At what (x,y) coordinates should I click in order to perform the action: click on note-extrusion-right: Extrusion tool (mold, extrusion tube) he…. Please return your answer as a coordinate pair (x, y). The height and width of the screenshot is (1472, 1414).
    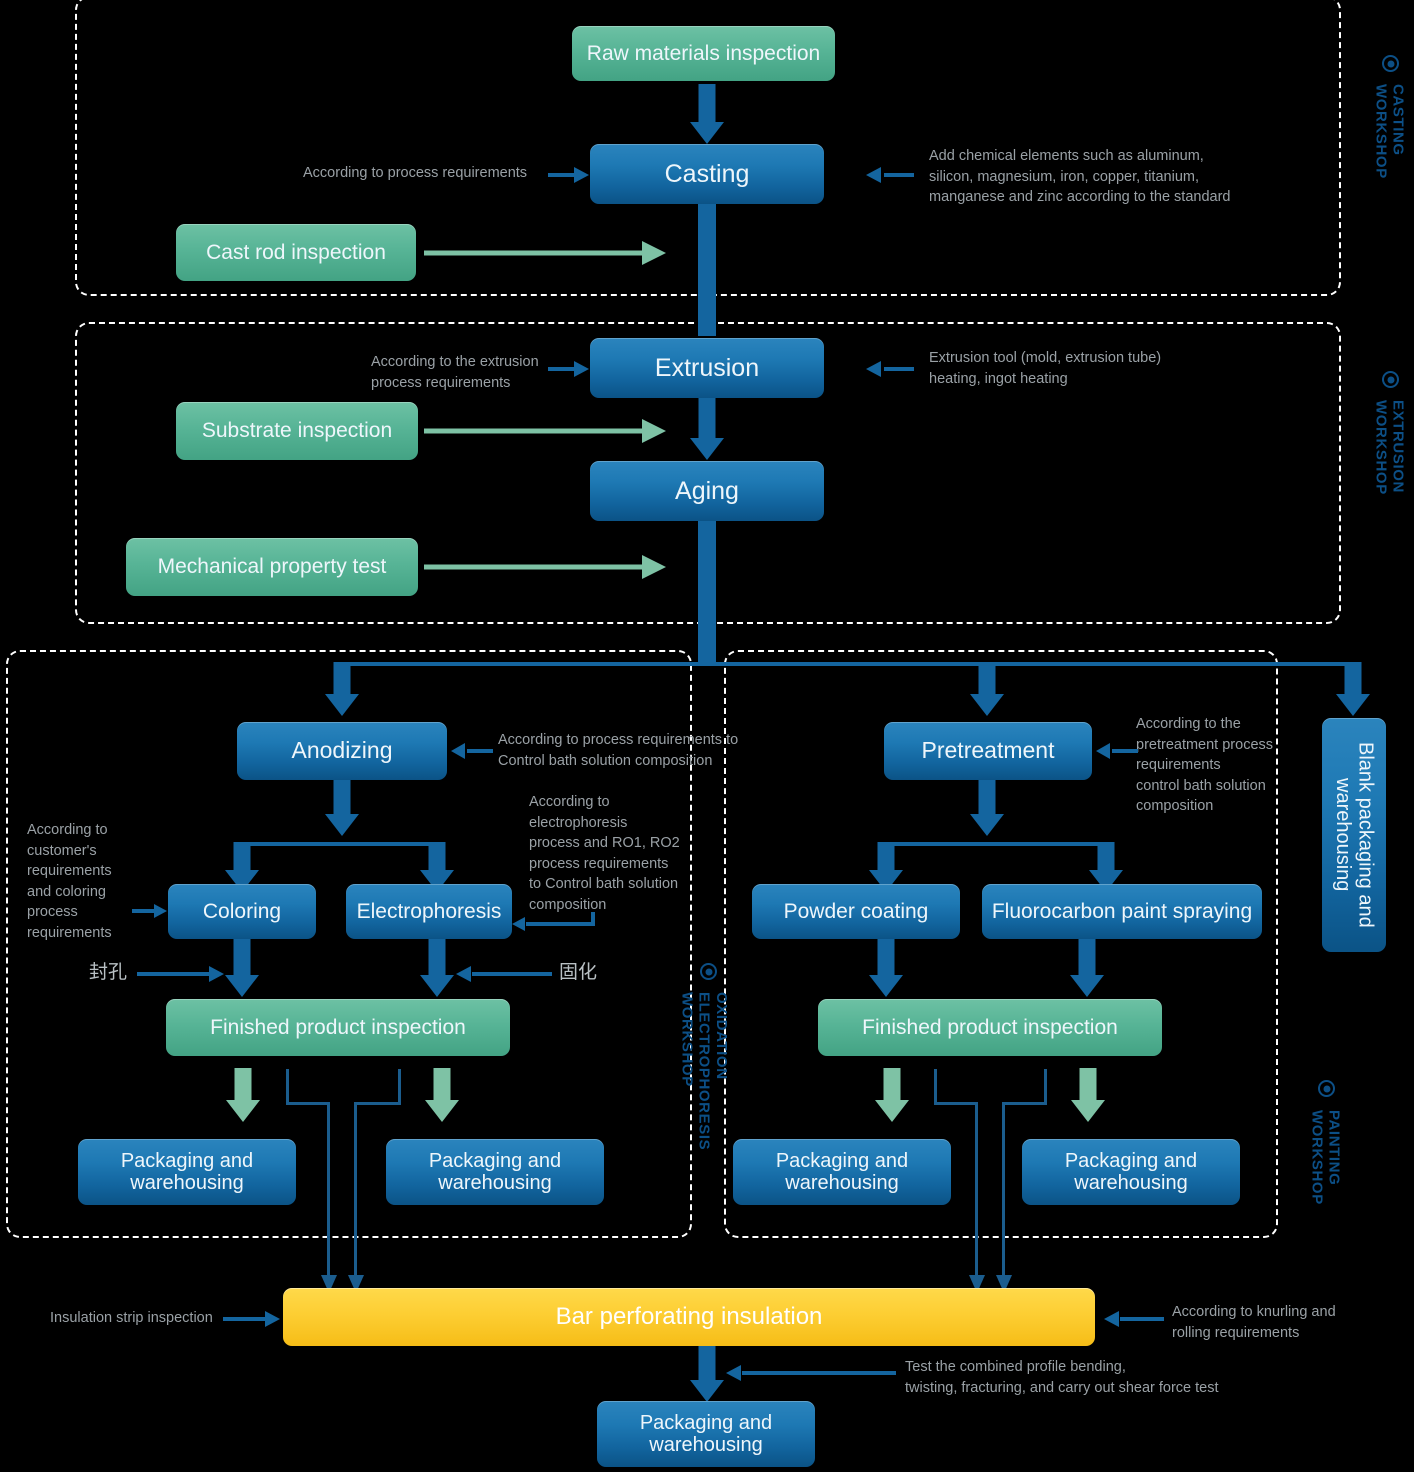
    Looking at the image, I should click on (1045, 368).